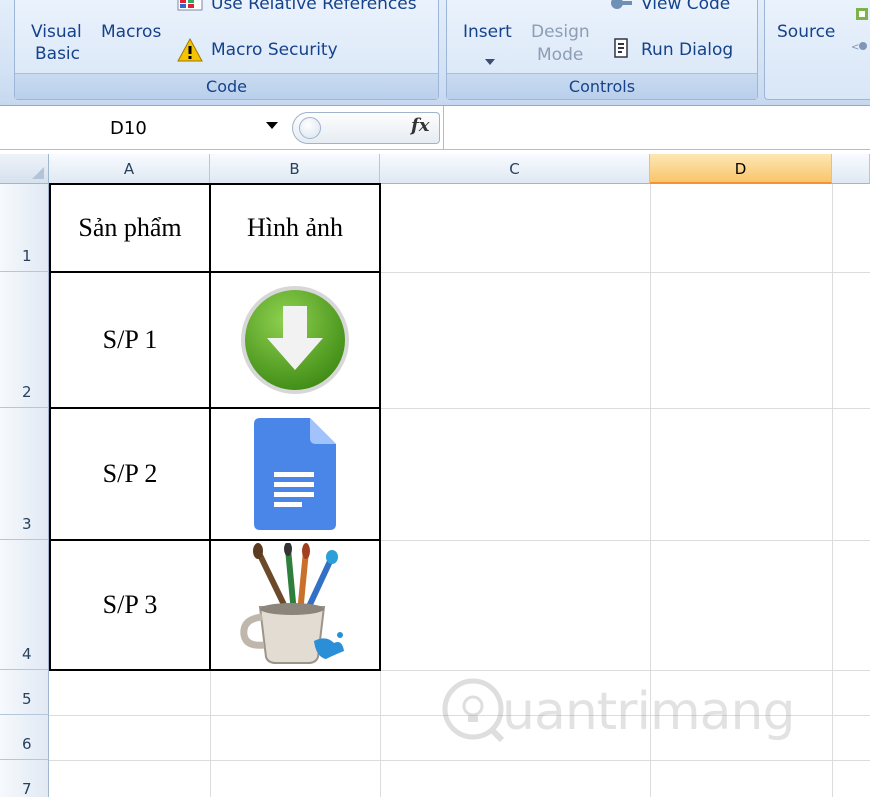 This screenshot has height=797, width=870. What do you see at coordinates (366, 128) in the screenshot?
I see `formula-controls: fx` at bounding box center [366, 128].